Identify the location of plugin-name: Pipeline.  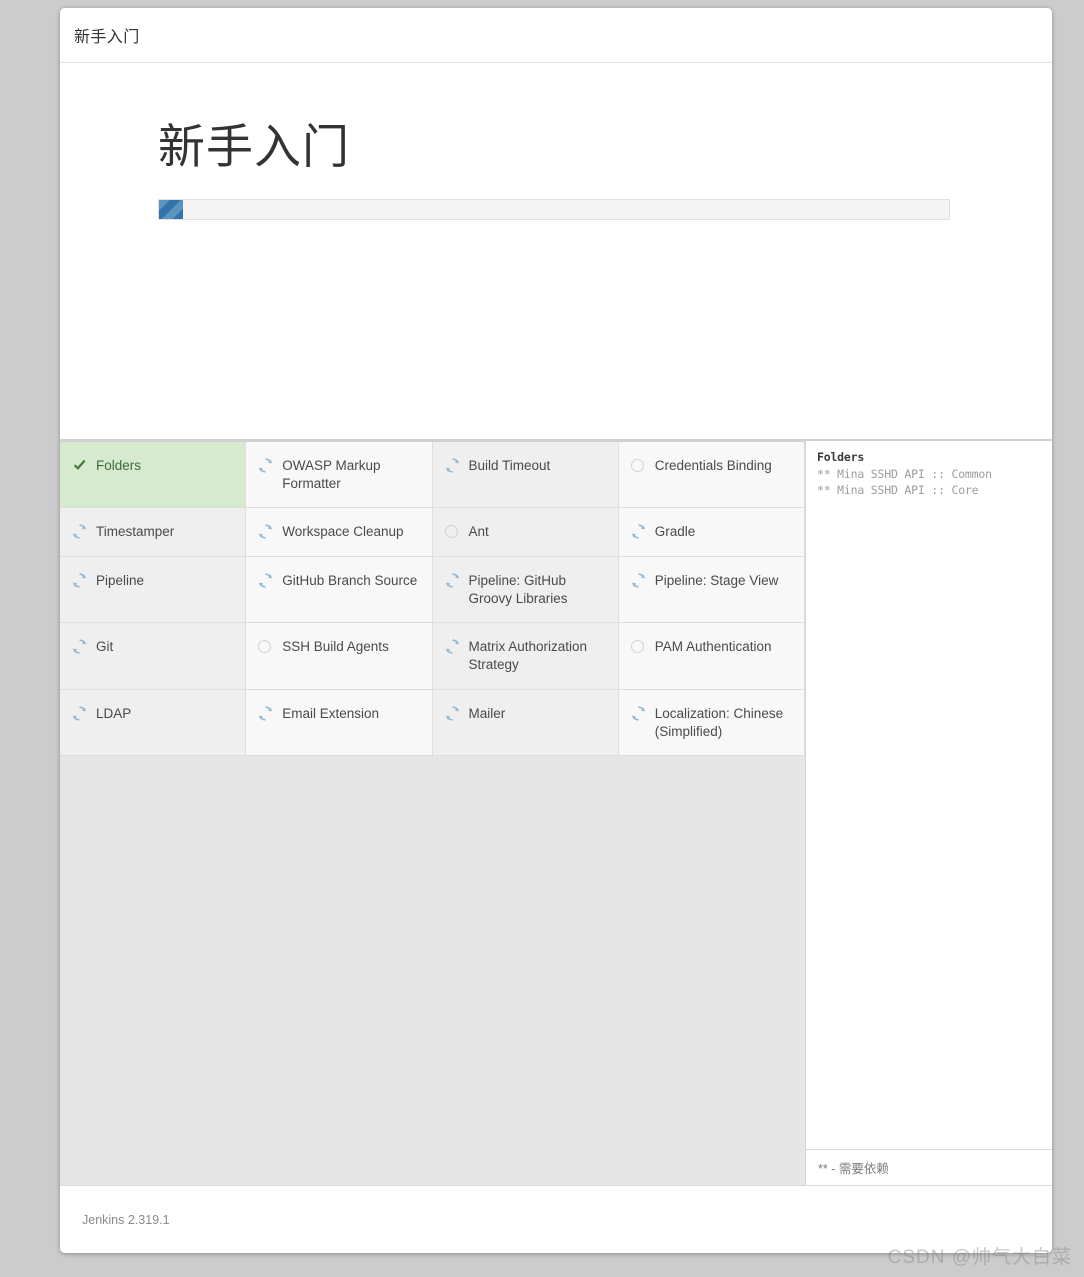
(120, 580).